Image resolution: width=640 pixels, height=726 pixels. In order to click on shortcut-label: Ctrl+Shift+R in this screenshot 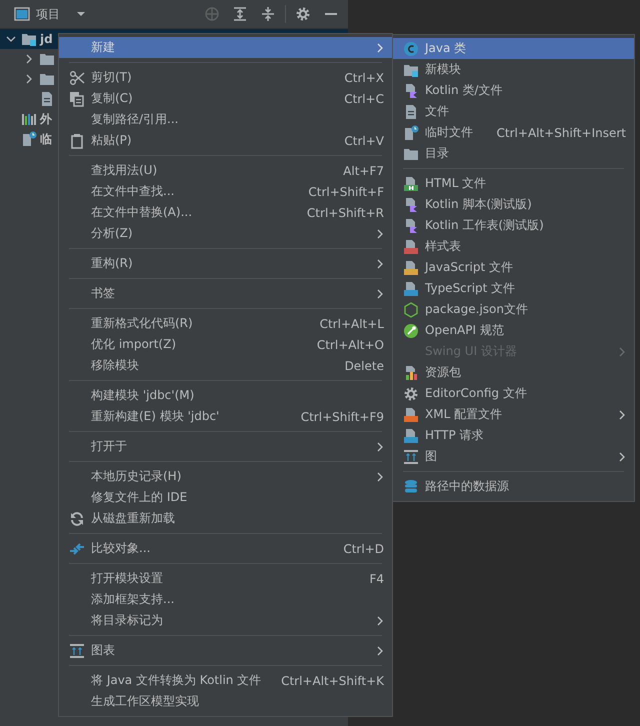, I will do `click(345, 213)`.